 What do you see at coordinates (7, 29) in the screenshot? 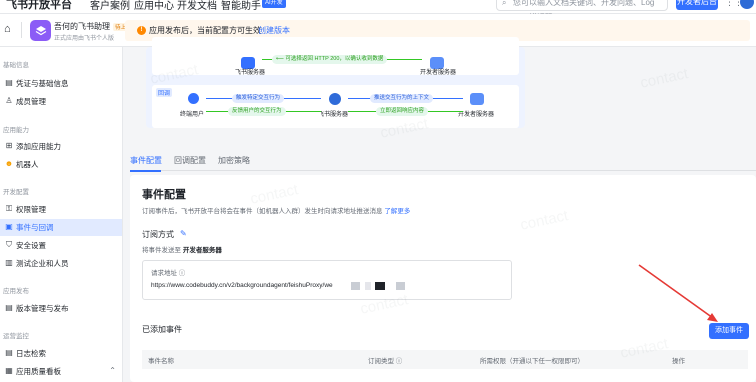
I see `home-icon: ⌂` at bounding box center [7, 29].